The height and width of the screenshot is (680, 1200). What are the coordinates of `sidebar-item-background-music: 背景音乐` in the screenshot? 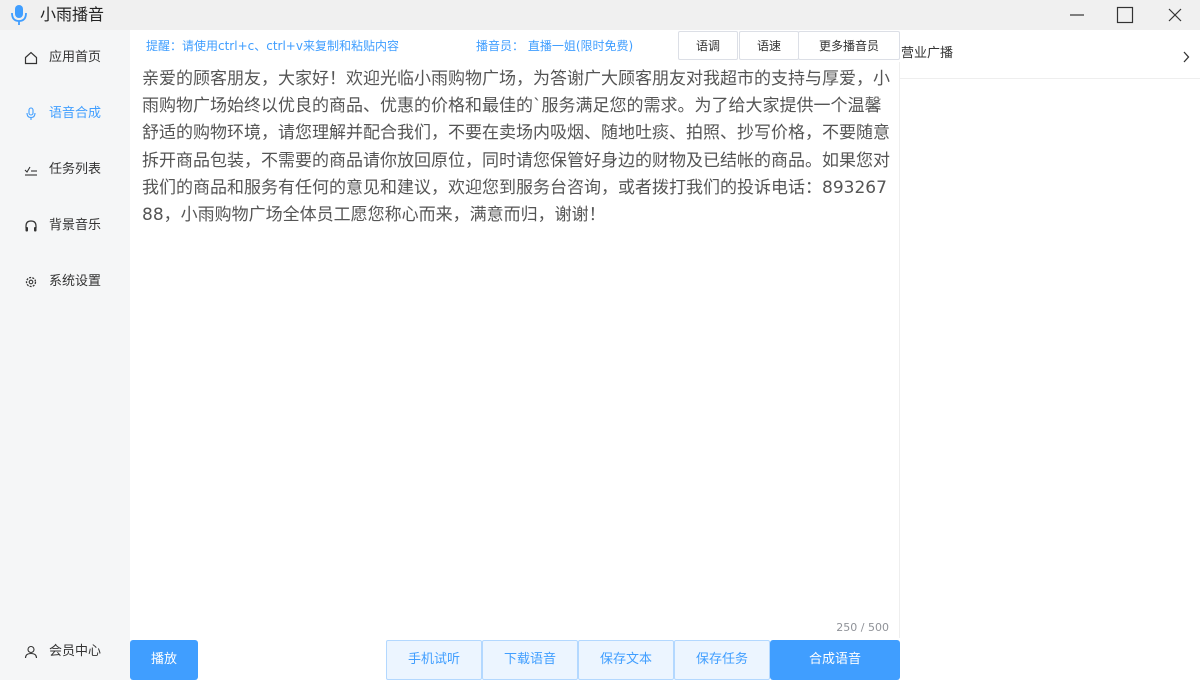 It's located at (65, 226).